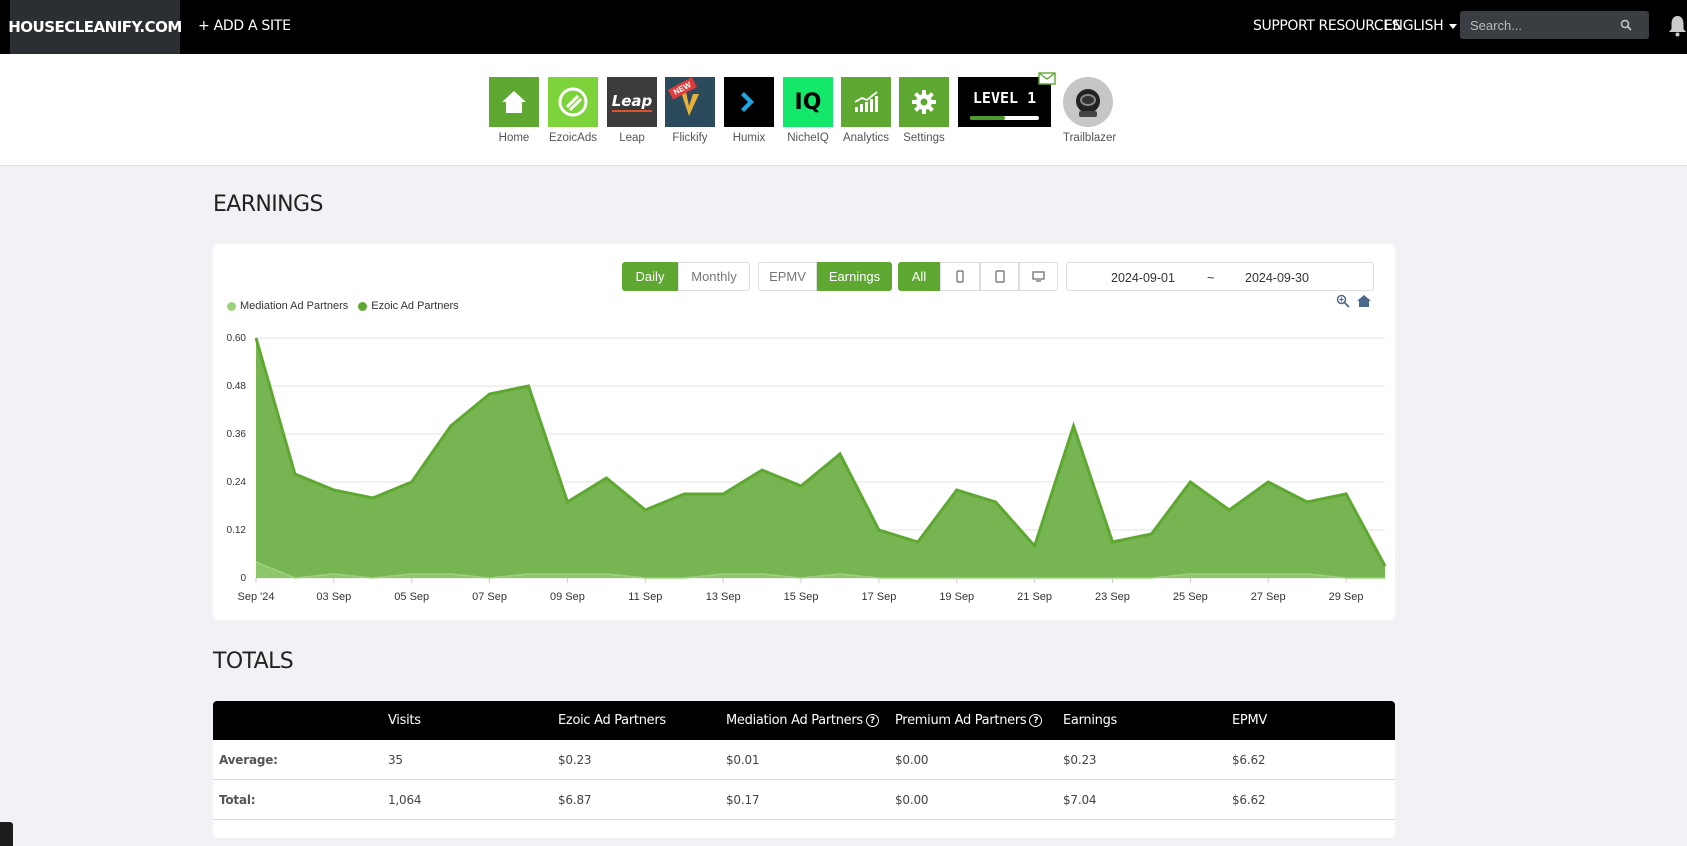 This screenshot has height=846, width=1687. I want to click on app-label: Flickify, so click(690, 138).